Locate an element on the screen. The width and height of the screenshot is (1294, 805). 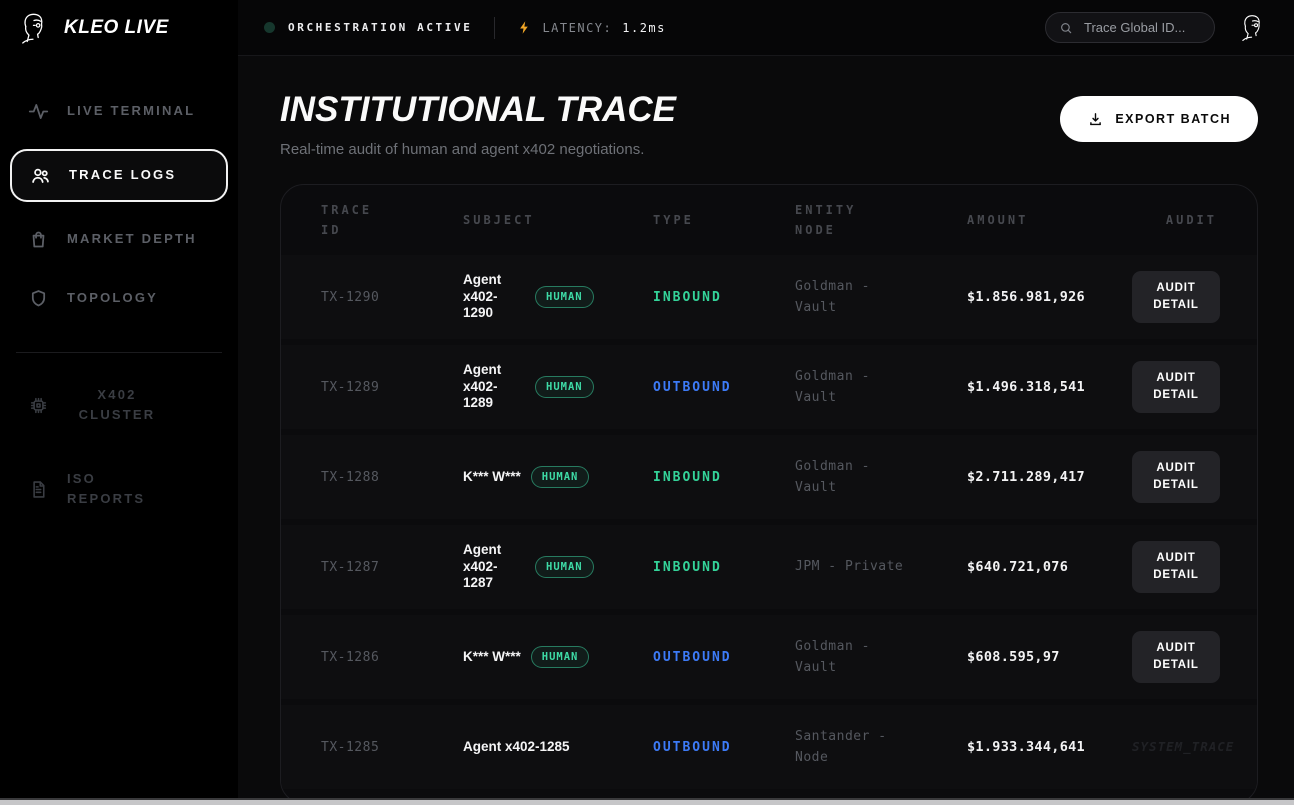
brand-logo: KLEO LIVE is located at coordinates (119, 28).